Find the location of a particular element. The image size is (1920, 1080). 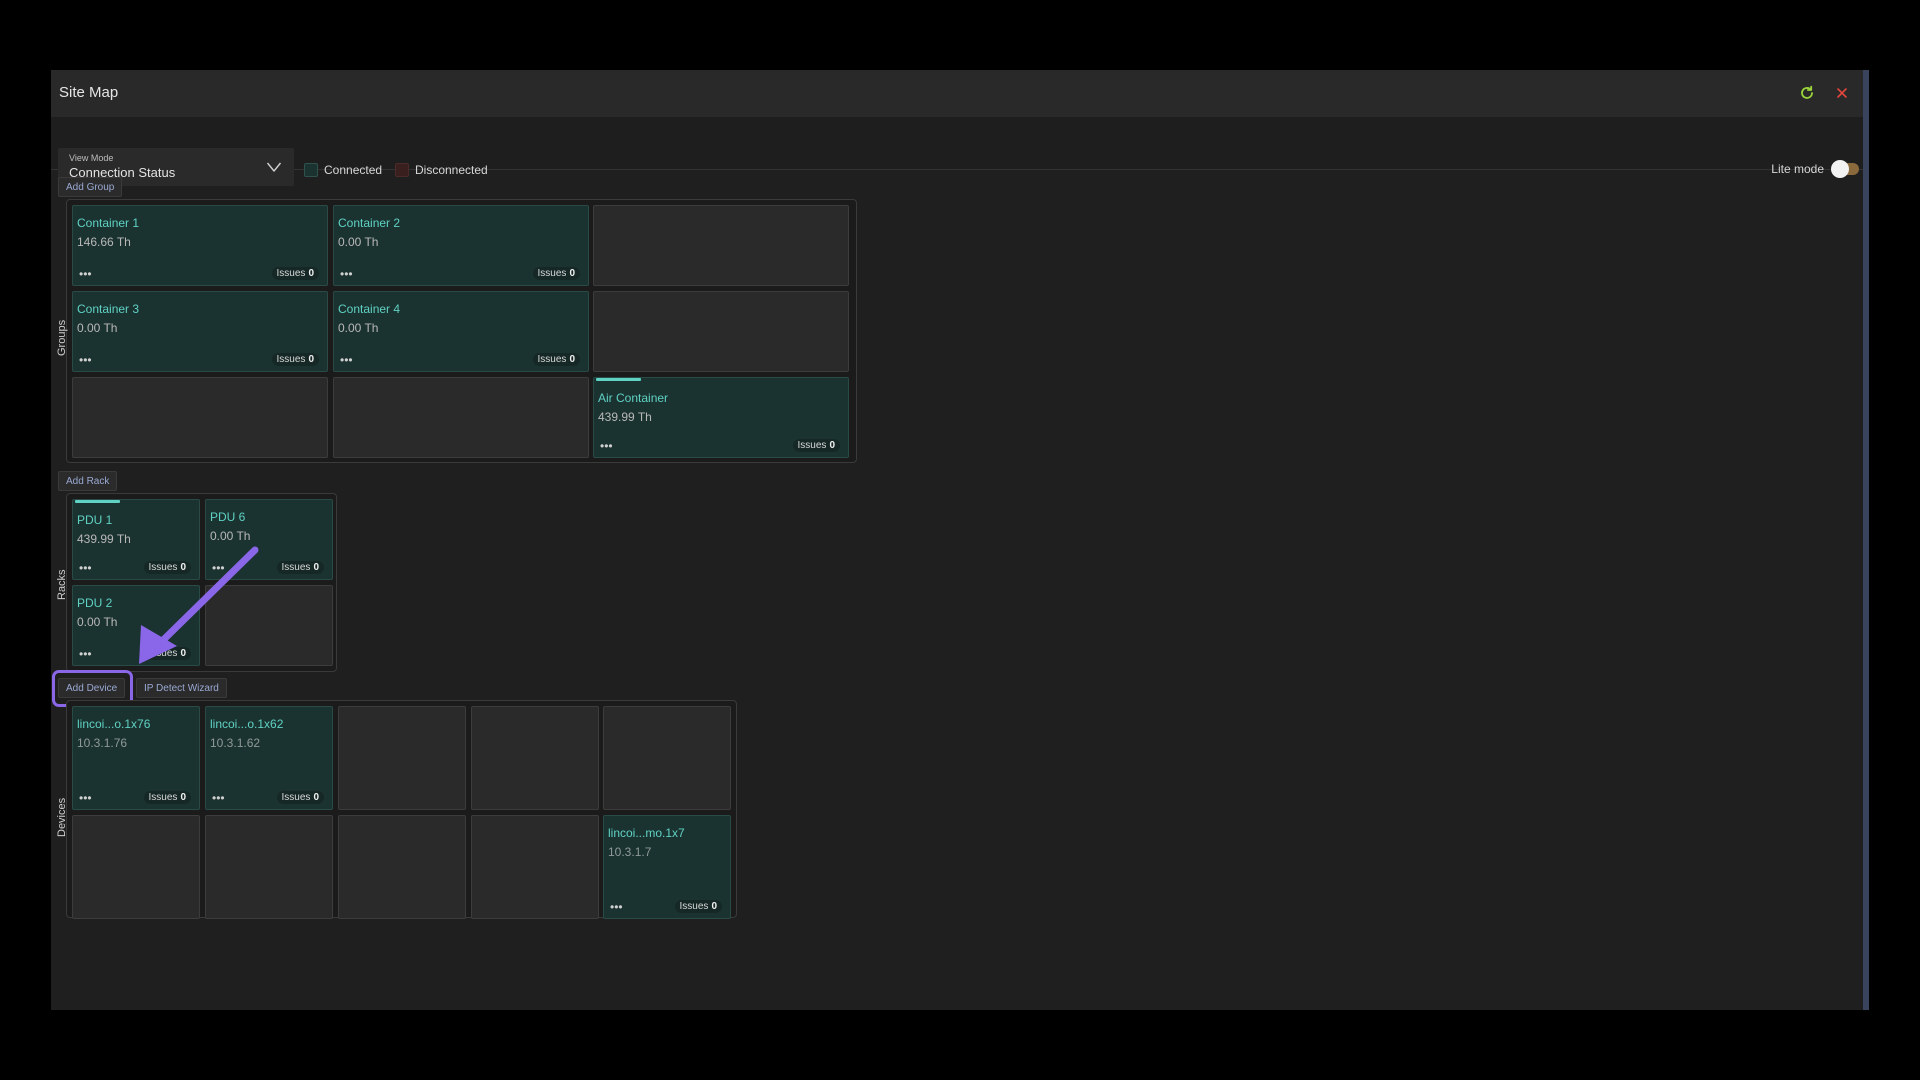

title-bar: Site Map is located at coordinates (960, 93).